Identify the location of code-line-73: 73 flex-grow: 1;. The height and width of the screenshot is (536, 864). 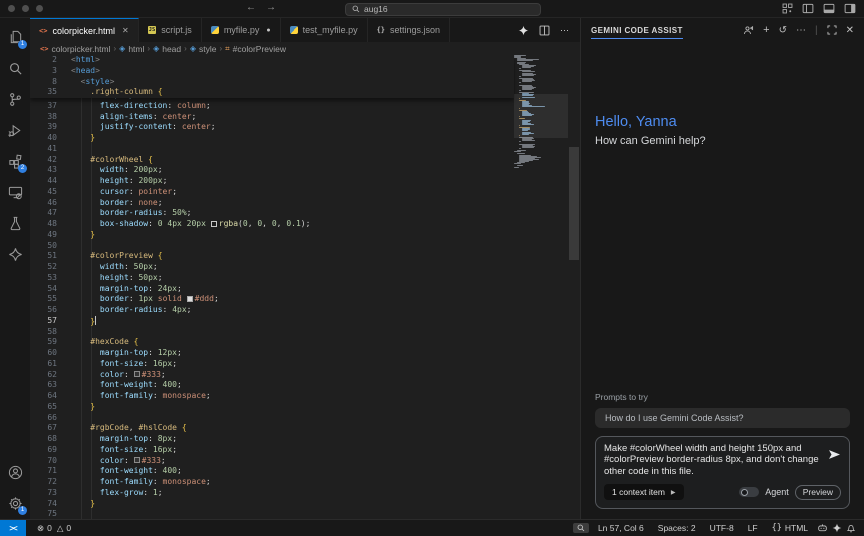
(272, 493).